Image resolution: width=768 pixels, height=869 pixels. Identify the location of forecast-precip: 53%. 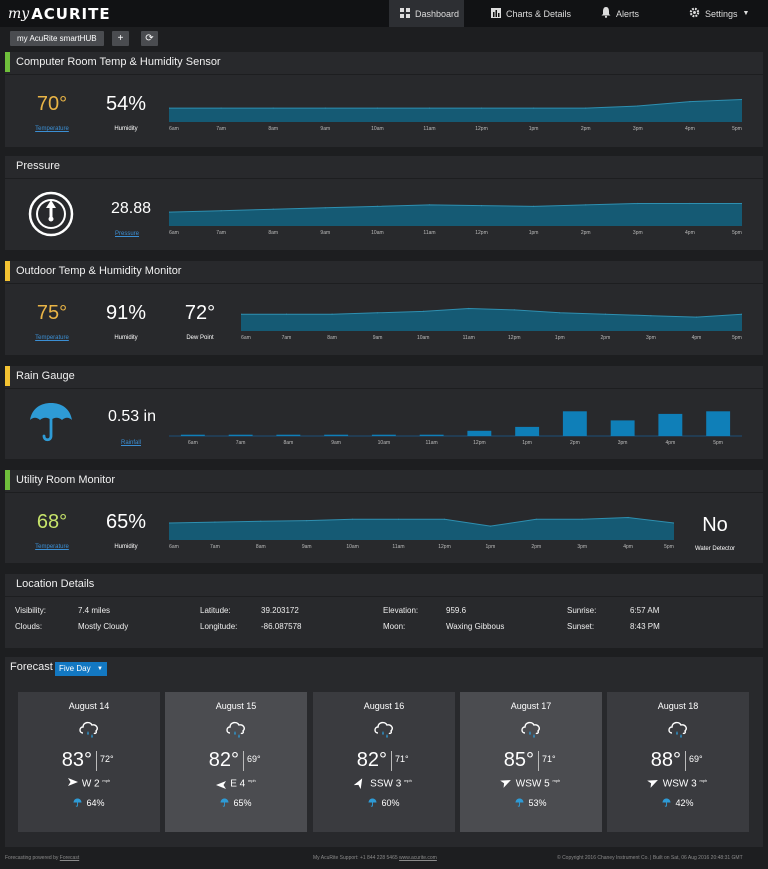
(531, 803).